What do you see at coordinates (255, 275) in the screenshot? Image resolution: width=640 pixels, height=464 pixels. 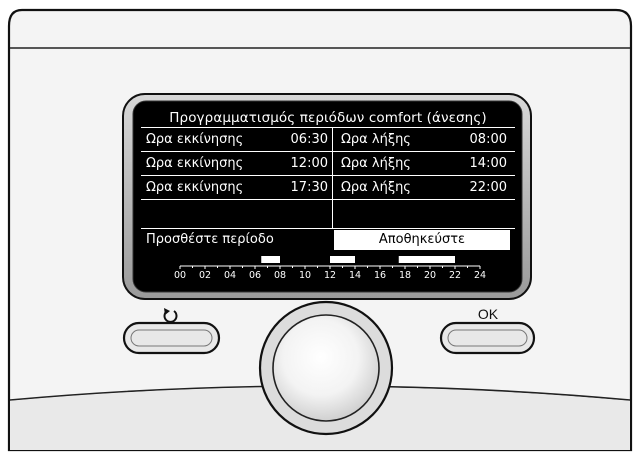 I see `timeline-hour-label: 06` at bounding box center [255, 275].